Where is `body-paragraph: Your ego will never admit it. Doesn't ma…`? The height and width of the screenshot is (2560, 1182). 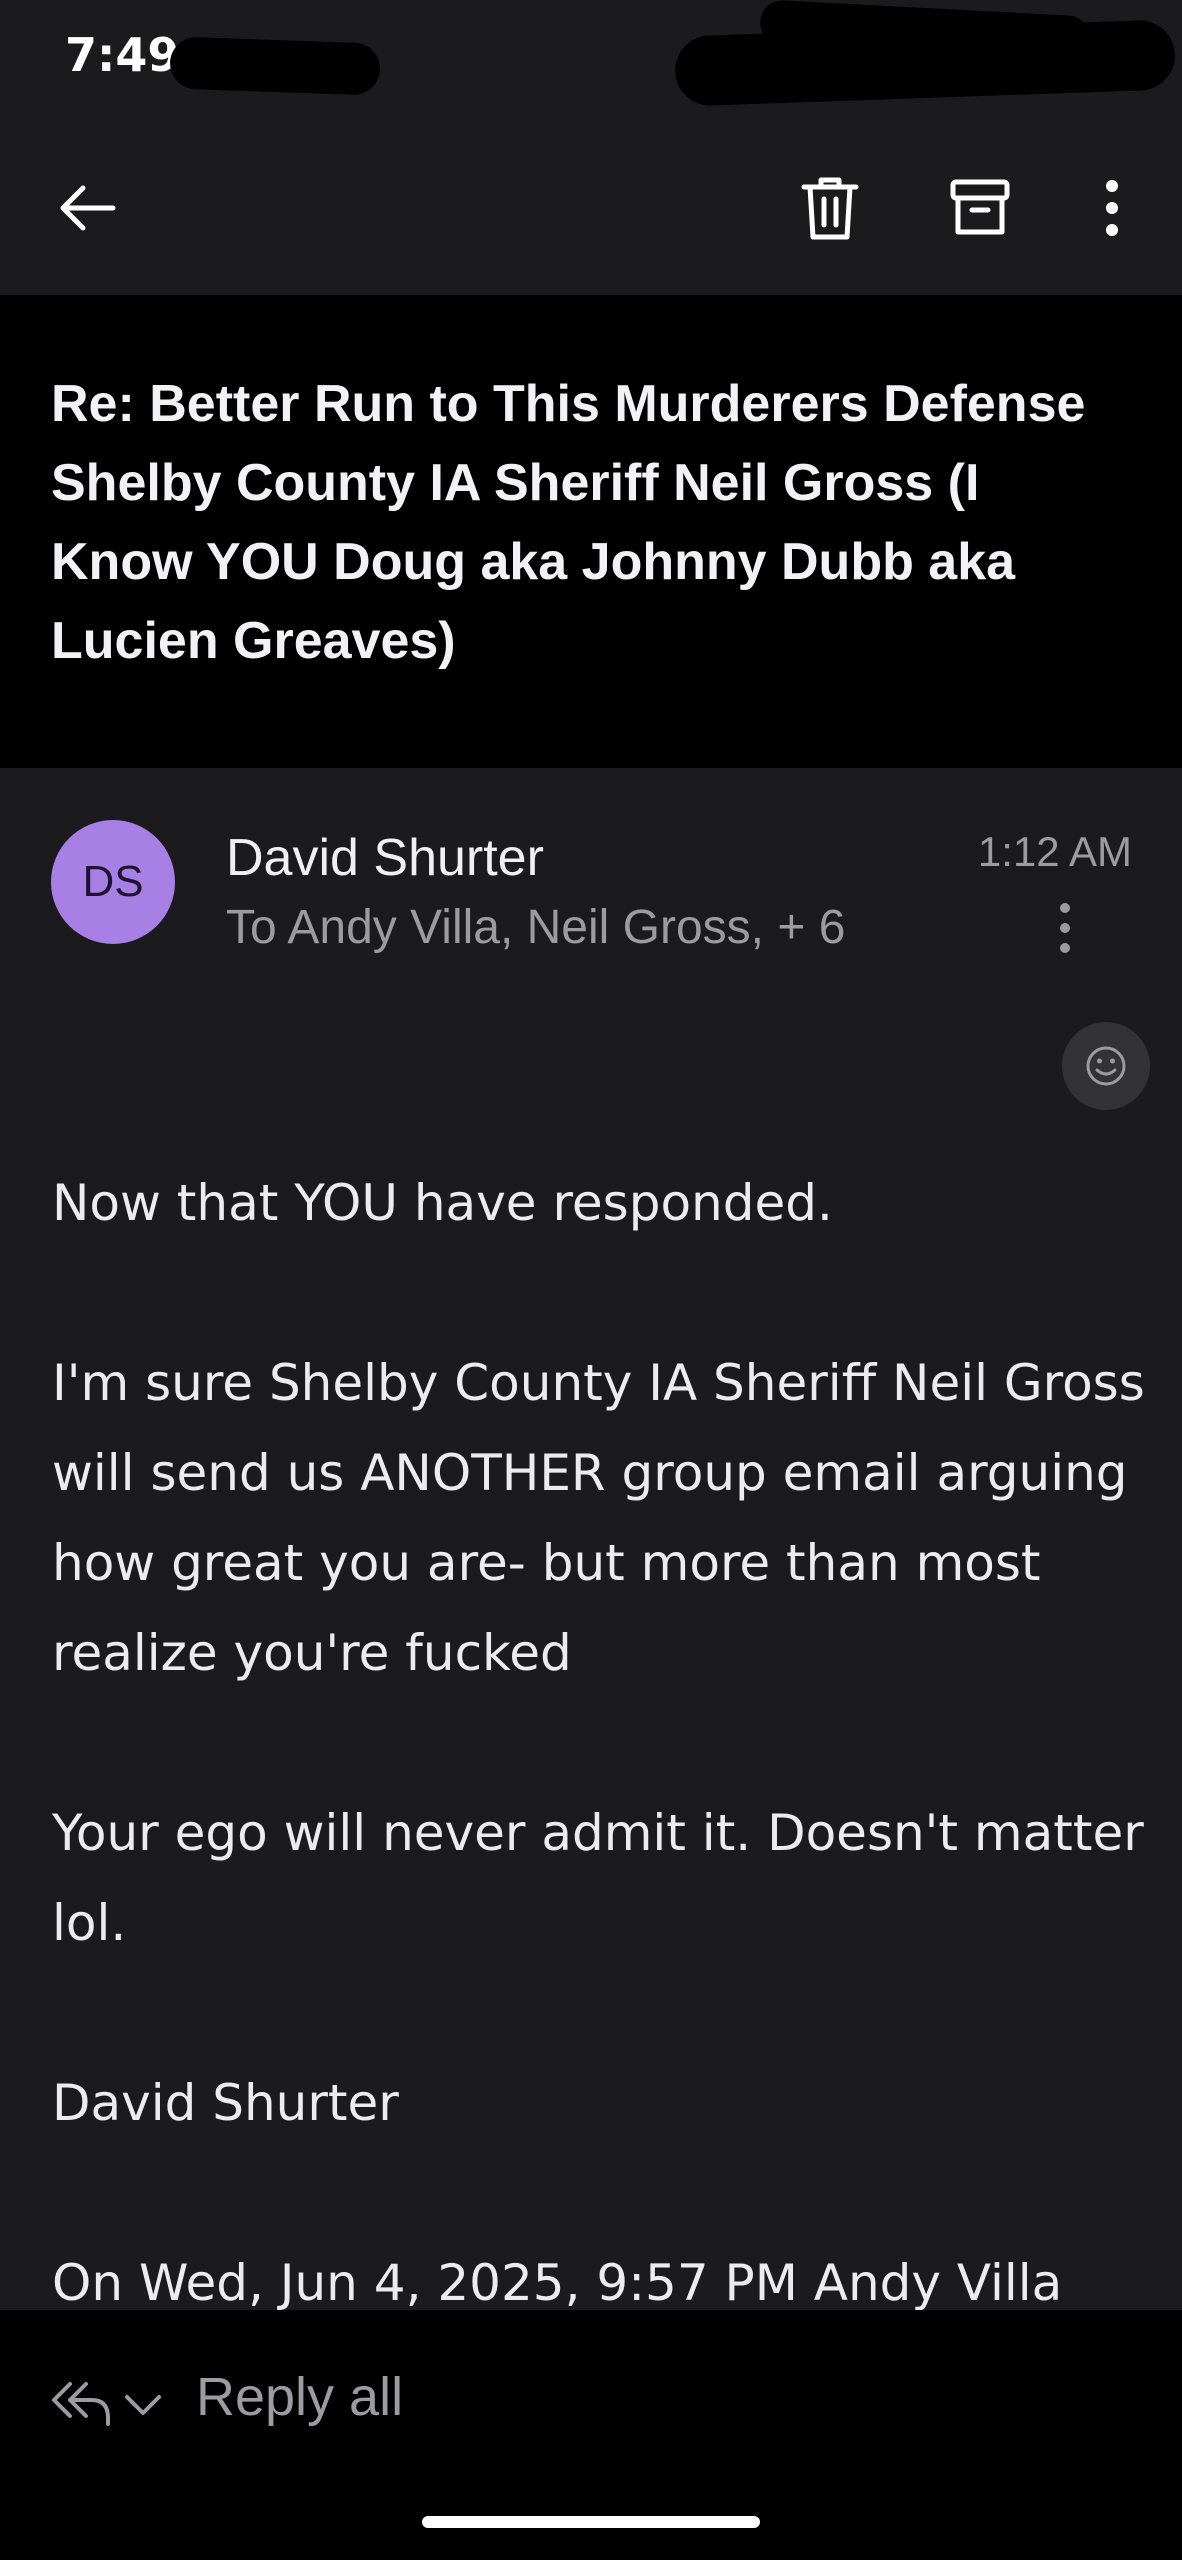
body-paragraph: Your ego will never admit it. Doesn't ma… is located at coordinates (598, 1878).